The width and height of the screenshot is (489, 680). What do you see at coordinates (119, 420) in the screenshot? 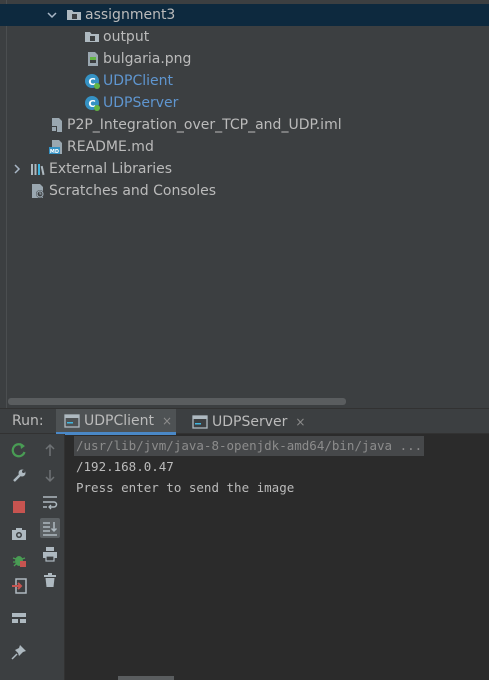
I see `tab-label: UDPClient` at bounding box center [119, 420].